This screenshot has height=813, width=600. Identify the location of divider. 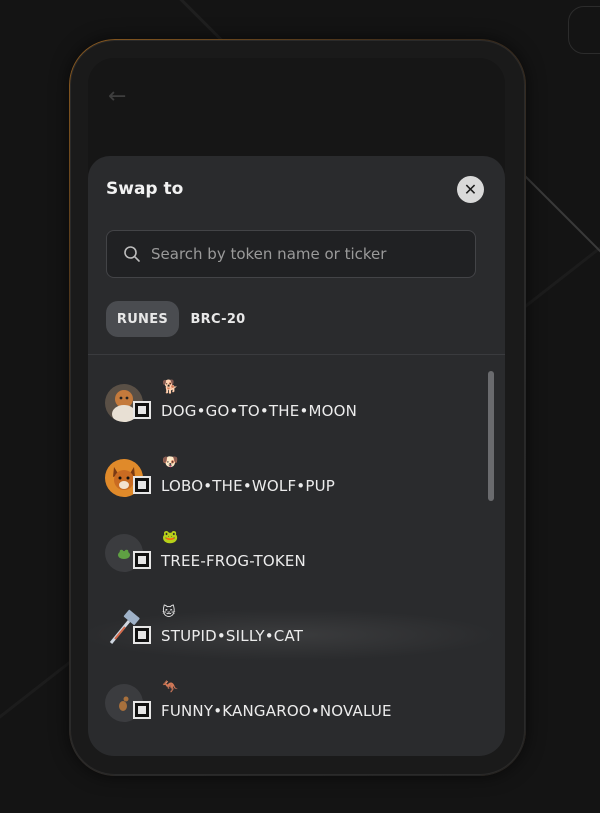
(296, 354).